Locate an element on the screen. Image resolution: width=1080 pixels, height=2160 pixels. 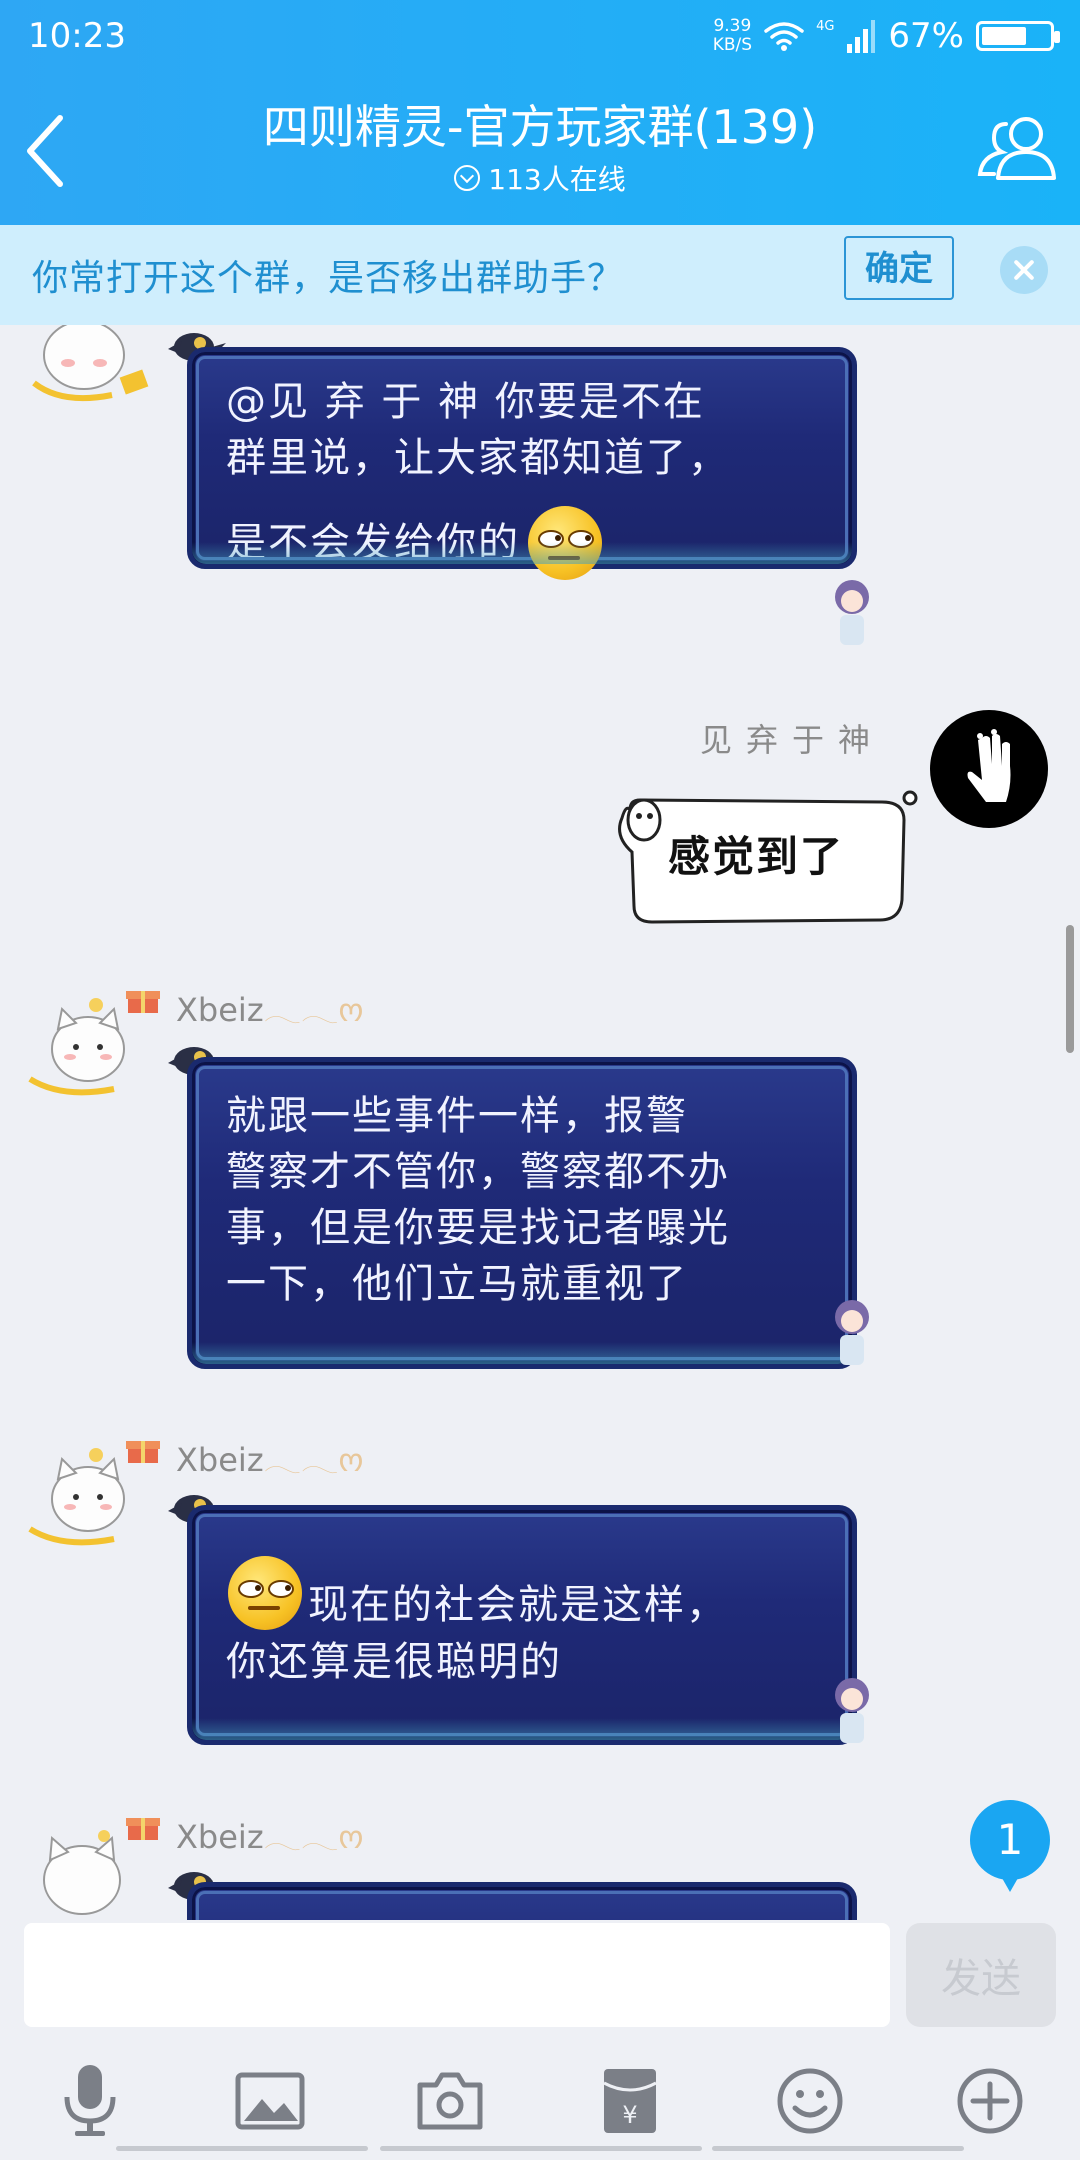
message-line: 现在的社会就是这样， is located at coordinates (518, 1605).